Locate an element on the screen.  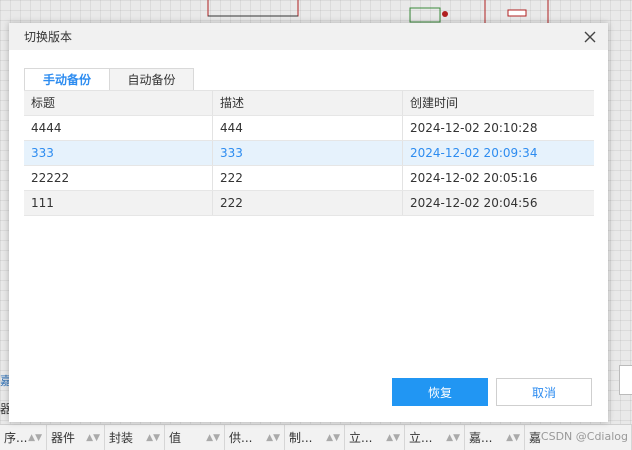
table-row: 111 222 2024-12-02 20:04:56 is located at coordinates (309, 203).